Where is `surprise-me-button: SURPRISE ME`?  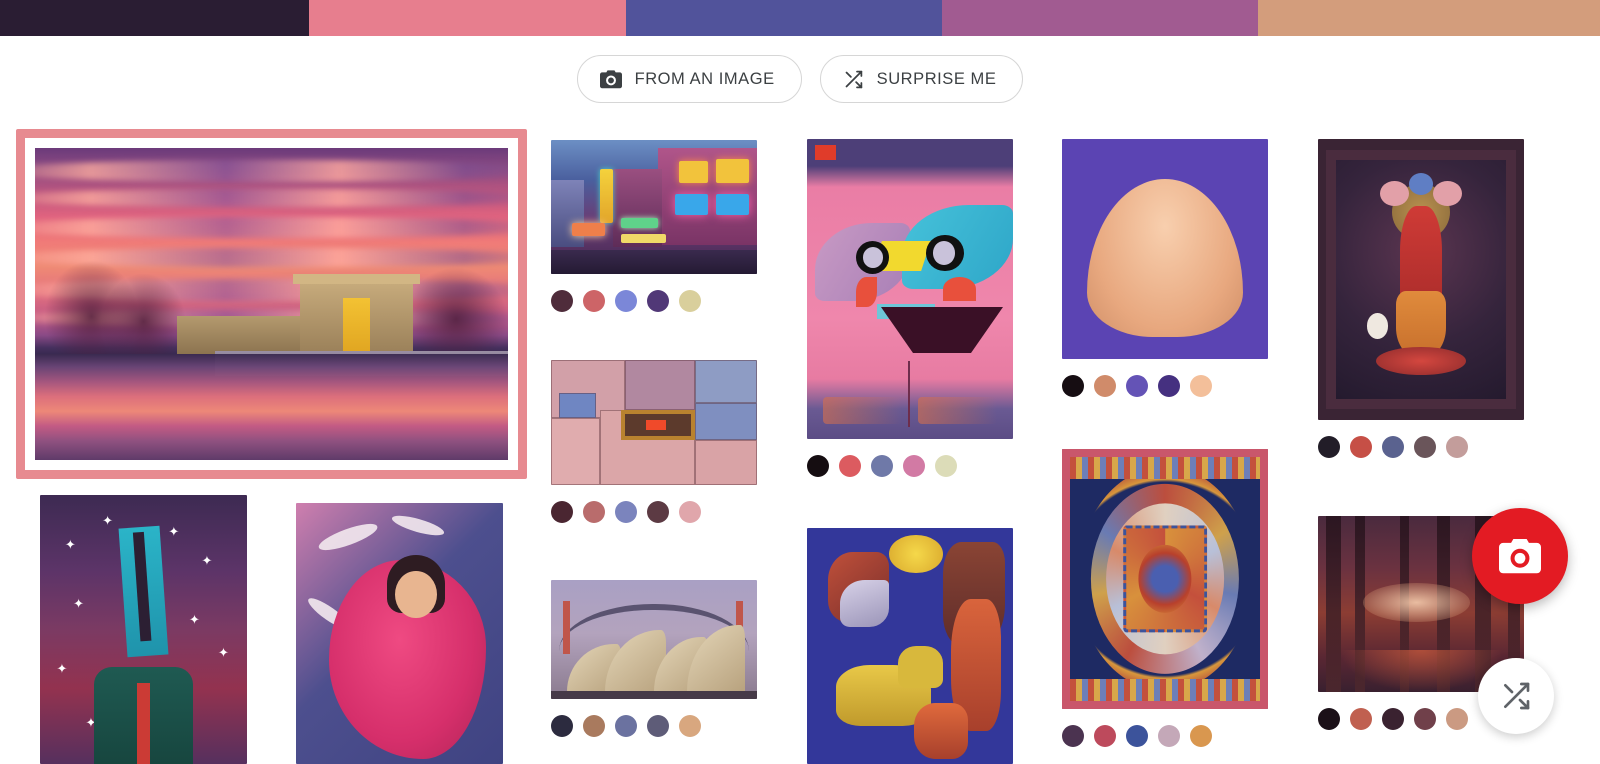
surprise-me-button: SURPRISE ME is located at coordinates (921, 79).